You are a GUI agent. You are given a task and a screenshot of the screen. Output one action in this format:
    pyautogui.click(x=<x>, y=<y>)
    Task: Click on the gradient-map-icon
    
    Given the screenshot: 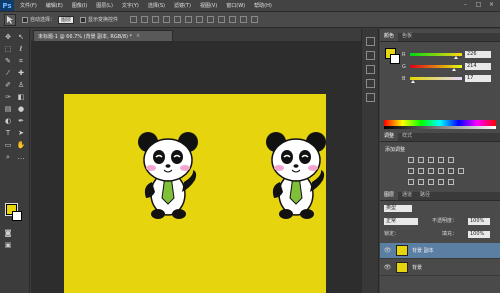 What is the action you would take?
    pyautogui.click(x=451, y=182)
    